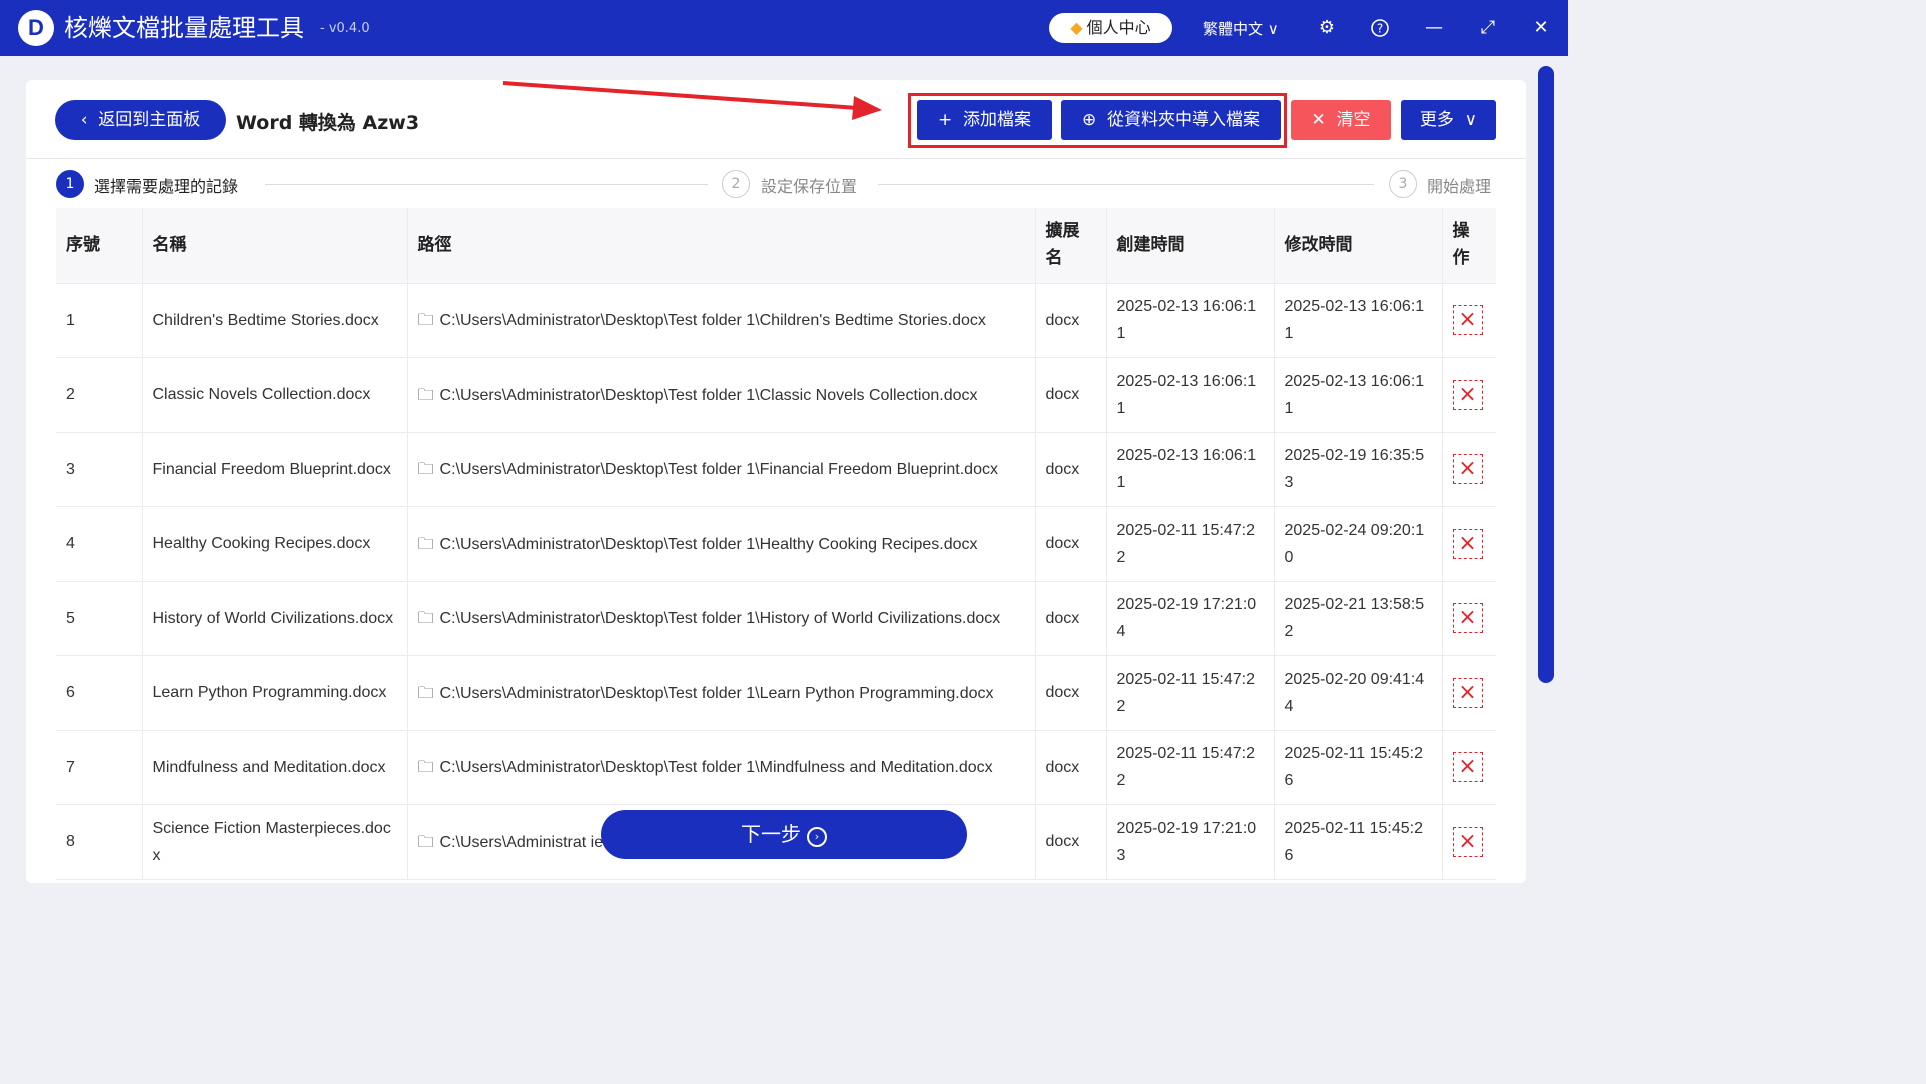 This screenshot has height=1084, width=1926. What do you see at coordinates (1341, 120) in the screenshot?
I see `clear-button: ✕ 清空` at bounding box center [1341, 120].